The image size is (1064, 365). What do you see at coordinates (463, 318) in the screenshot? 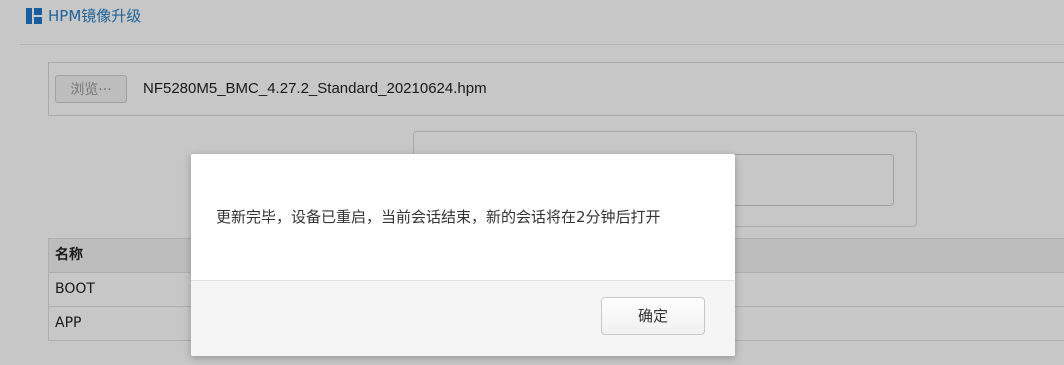
I see `dialog-footer: 确定` at bounding box center [463, 318].